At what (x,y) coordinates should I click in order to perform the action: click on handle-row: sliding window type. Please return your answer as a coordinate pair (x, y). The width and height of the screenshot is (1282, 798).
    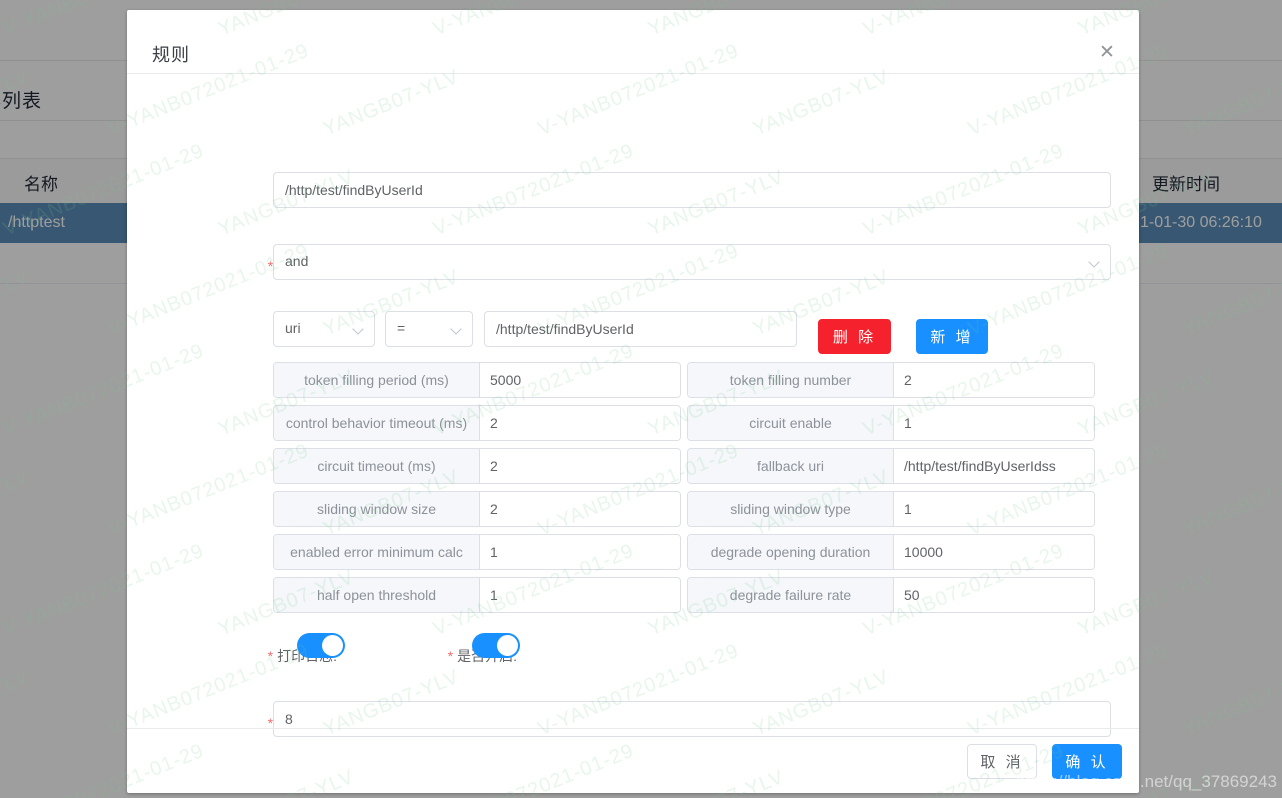
    Looking at the image, I should click on (891, 509).